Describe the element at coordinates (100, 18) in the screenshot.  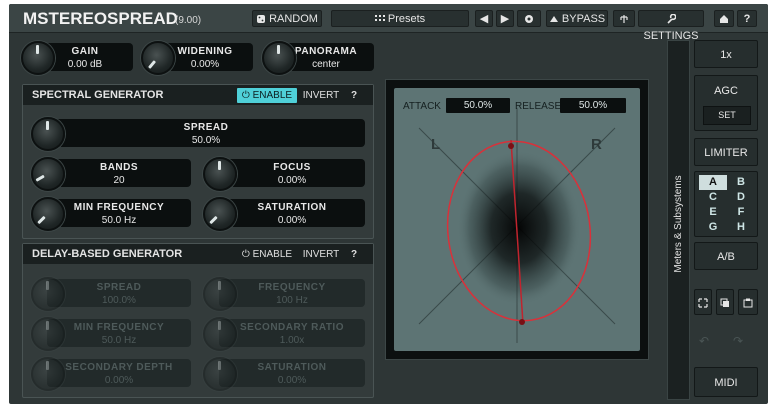
I see `plugin-title: MSTEREOSPREAD` at that location.